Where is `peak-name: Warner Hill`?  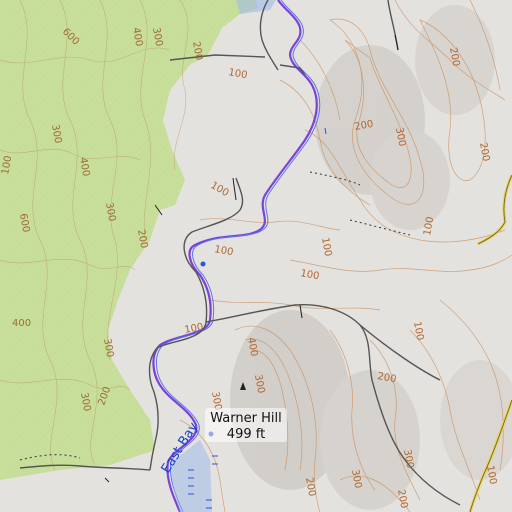
peak-name: Warner Hill is located at coordinates (245, 418).